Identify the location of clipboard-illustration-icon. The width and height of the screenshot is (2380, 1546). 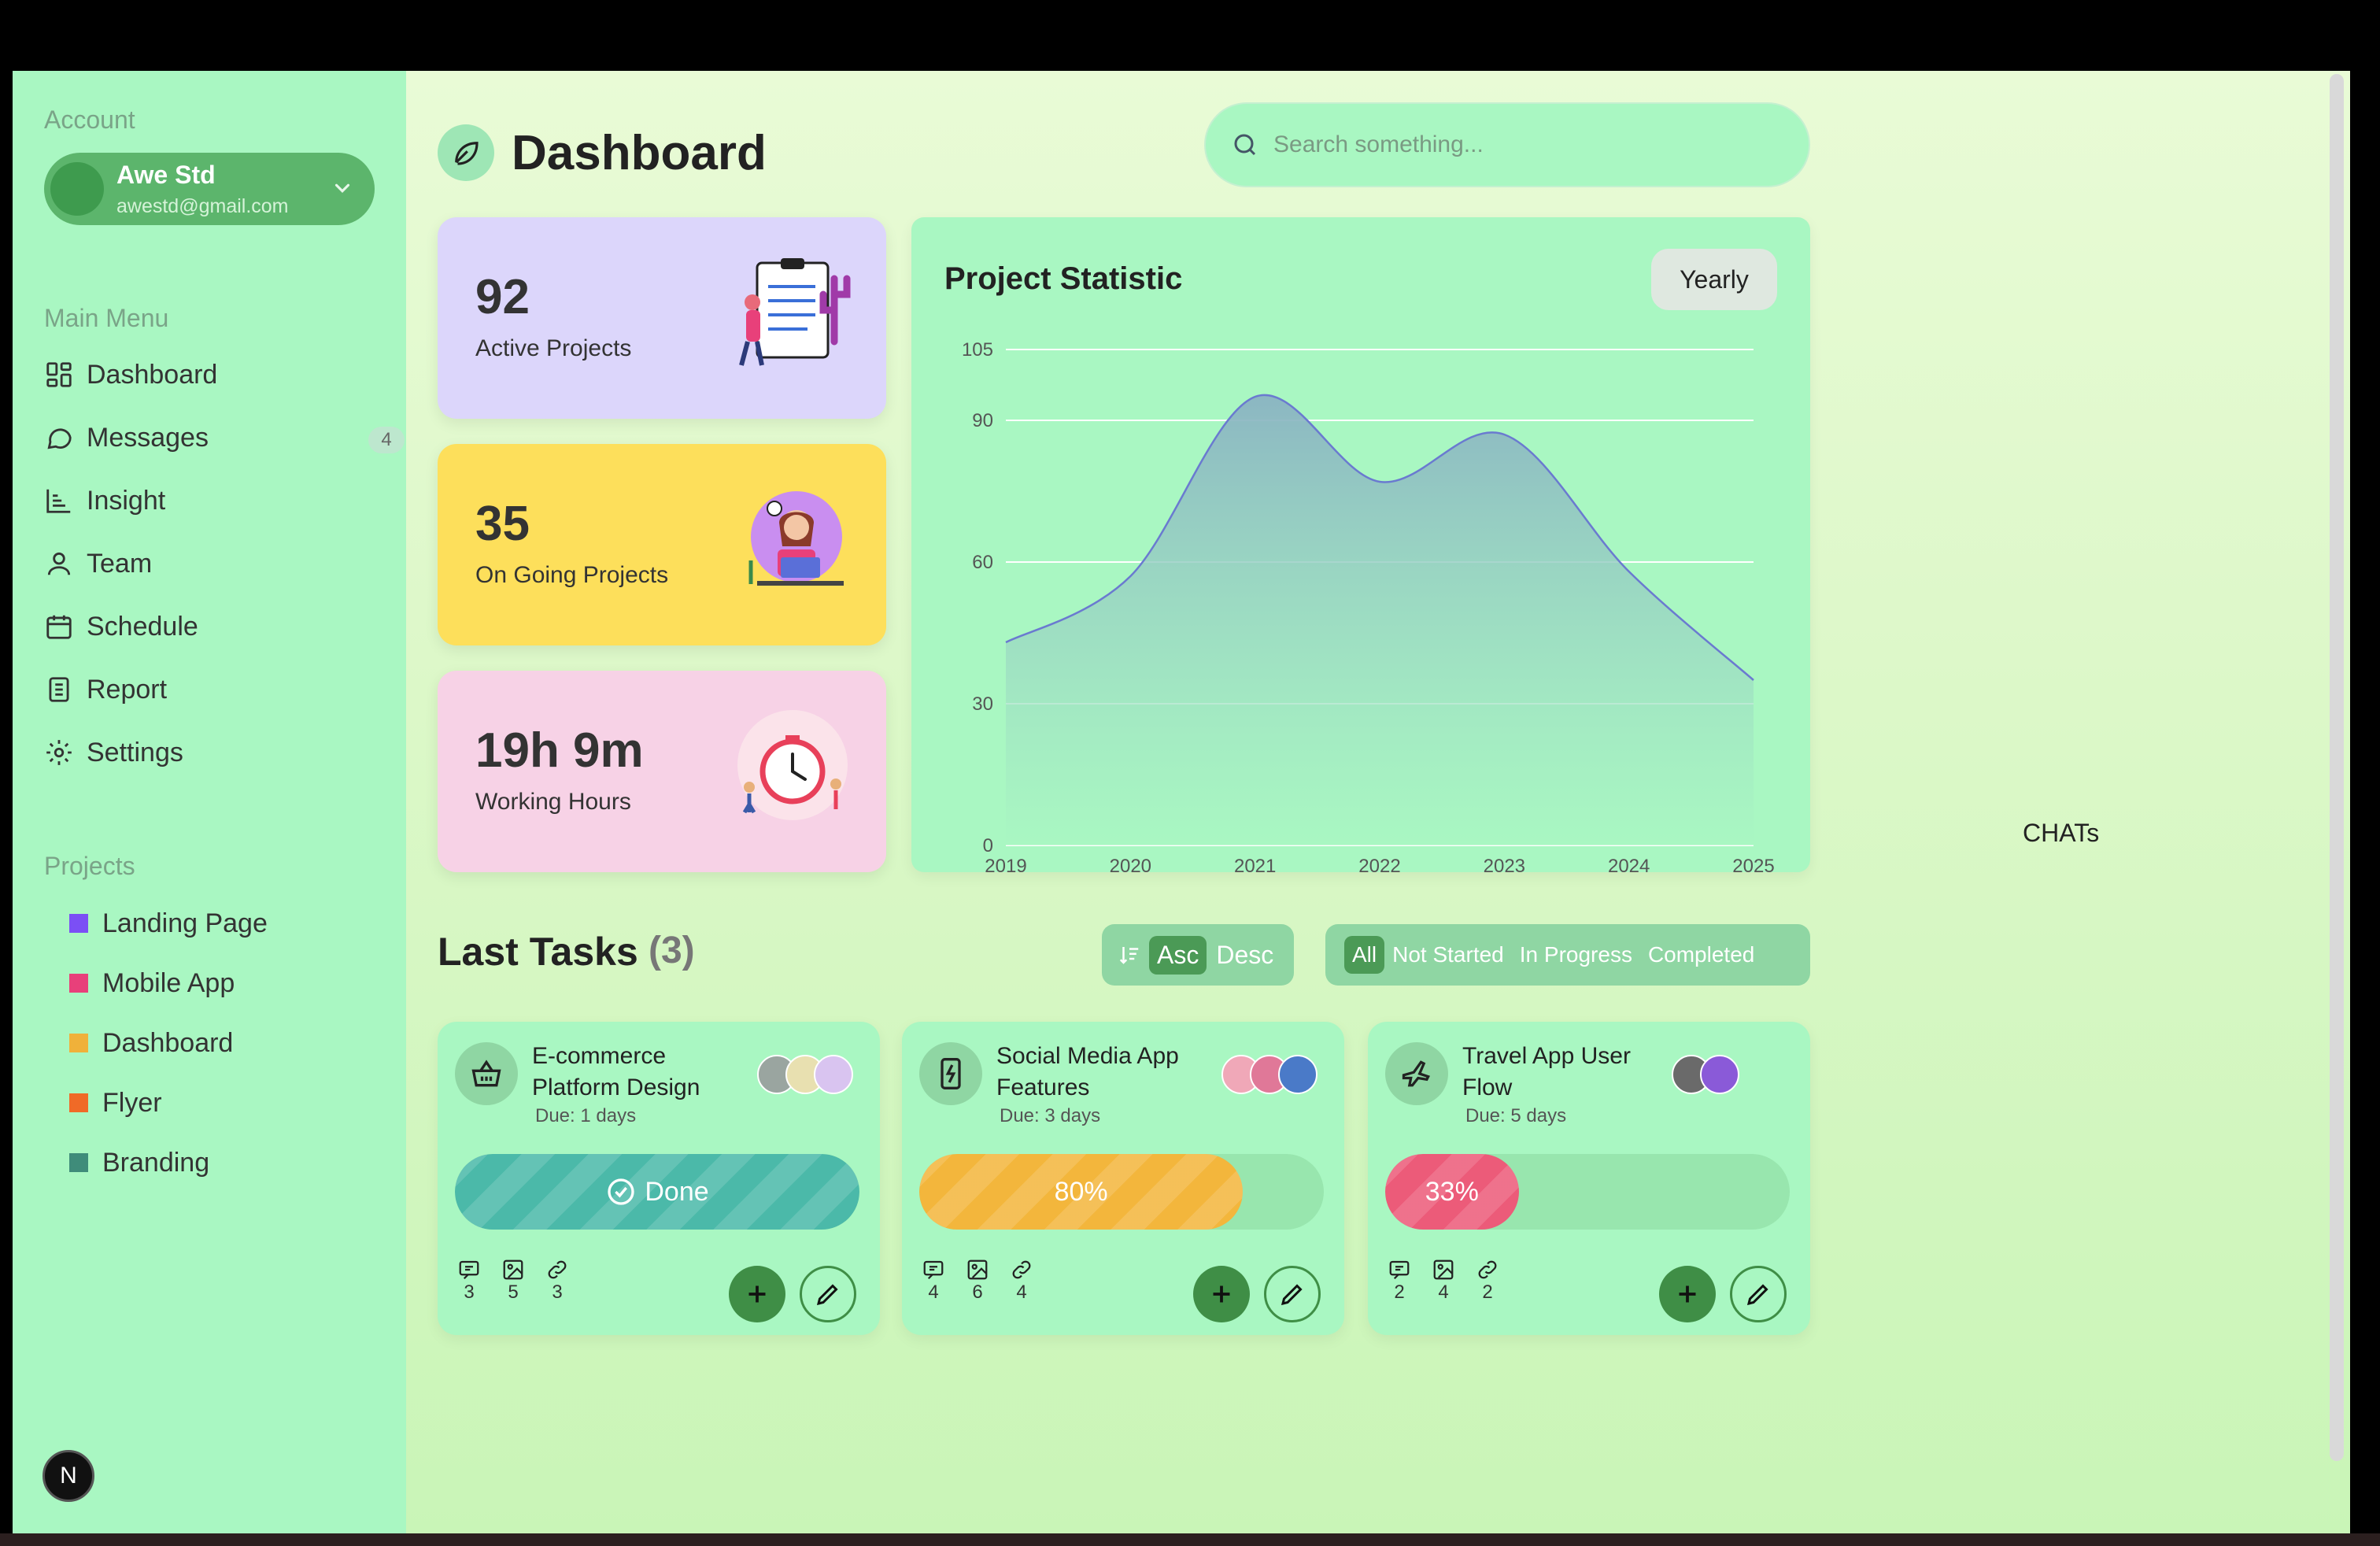
(795, 312).